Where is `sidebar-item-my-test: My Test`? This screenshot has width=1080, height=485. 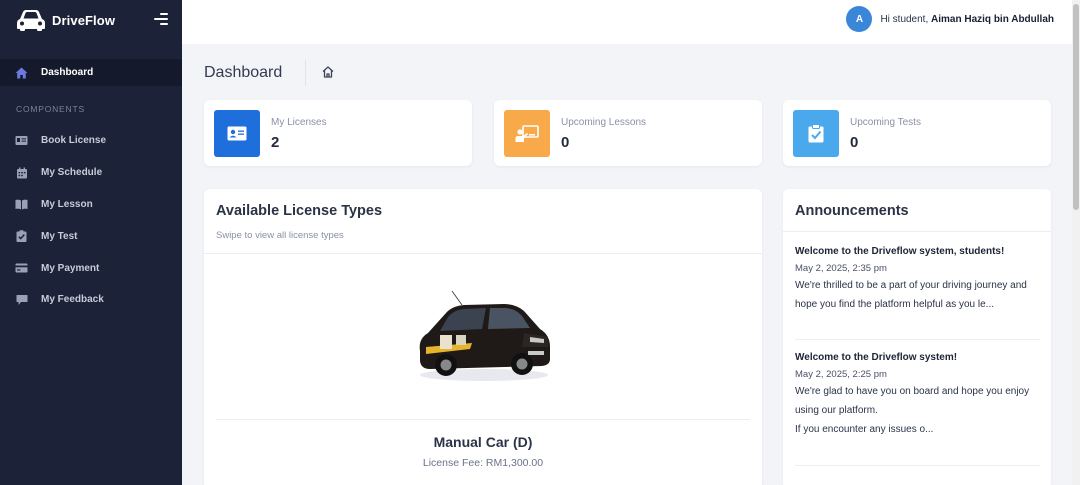 sidebar-item-my-test: My Test is located at coordinates (91, 236).